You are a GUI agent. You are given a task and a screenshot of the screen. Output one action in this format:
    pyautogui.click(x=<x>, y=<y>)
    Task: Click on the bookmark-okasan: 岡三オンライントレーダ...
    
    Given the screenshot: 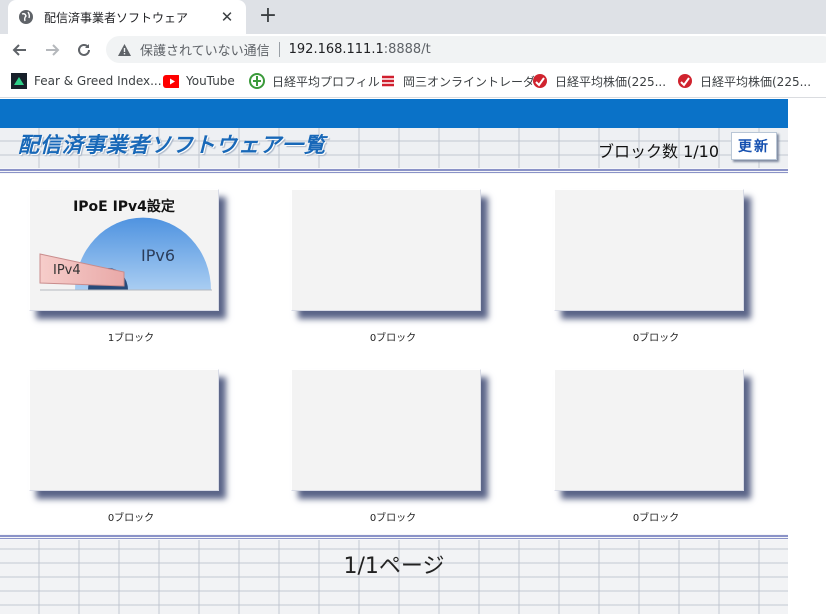 What is the action you would take?
    pyautogui.click(x=463, y=81)
    